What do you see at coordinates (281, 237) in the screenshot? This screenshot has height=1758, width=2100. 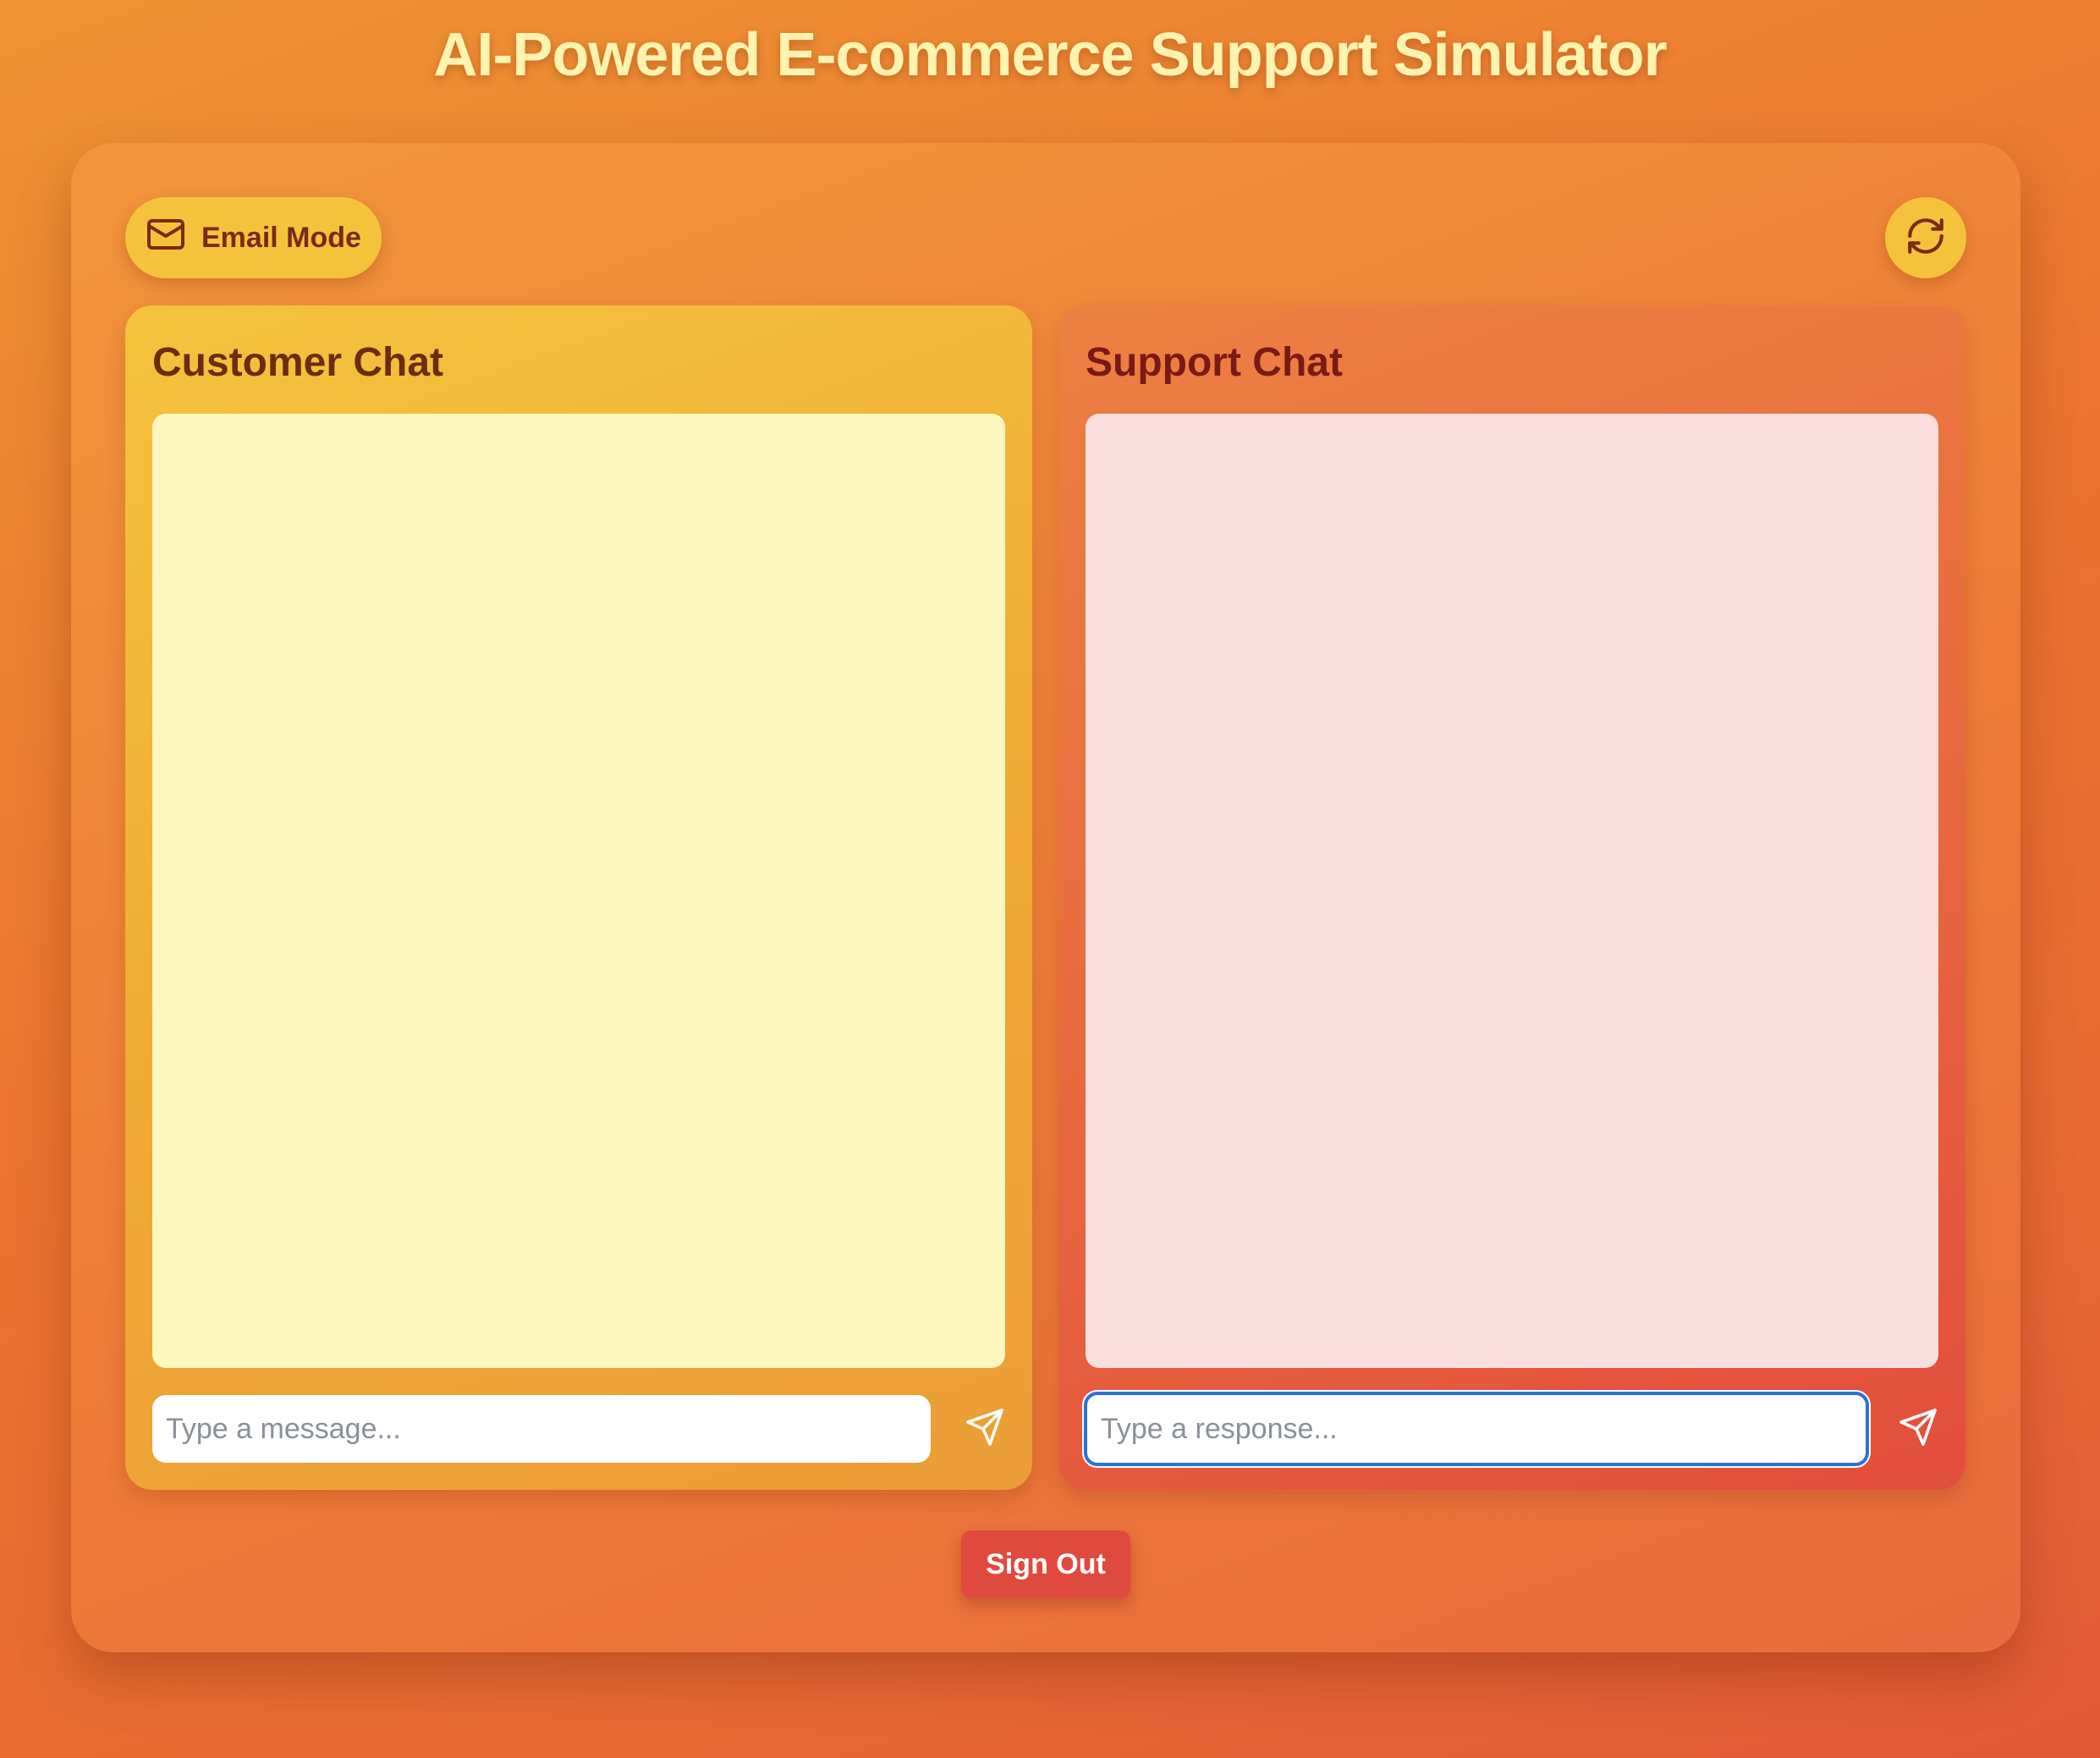 I see `email-mode-label: Email Mode` at bounding box center [281, 237].